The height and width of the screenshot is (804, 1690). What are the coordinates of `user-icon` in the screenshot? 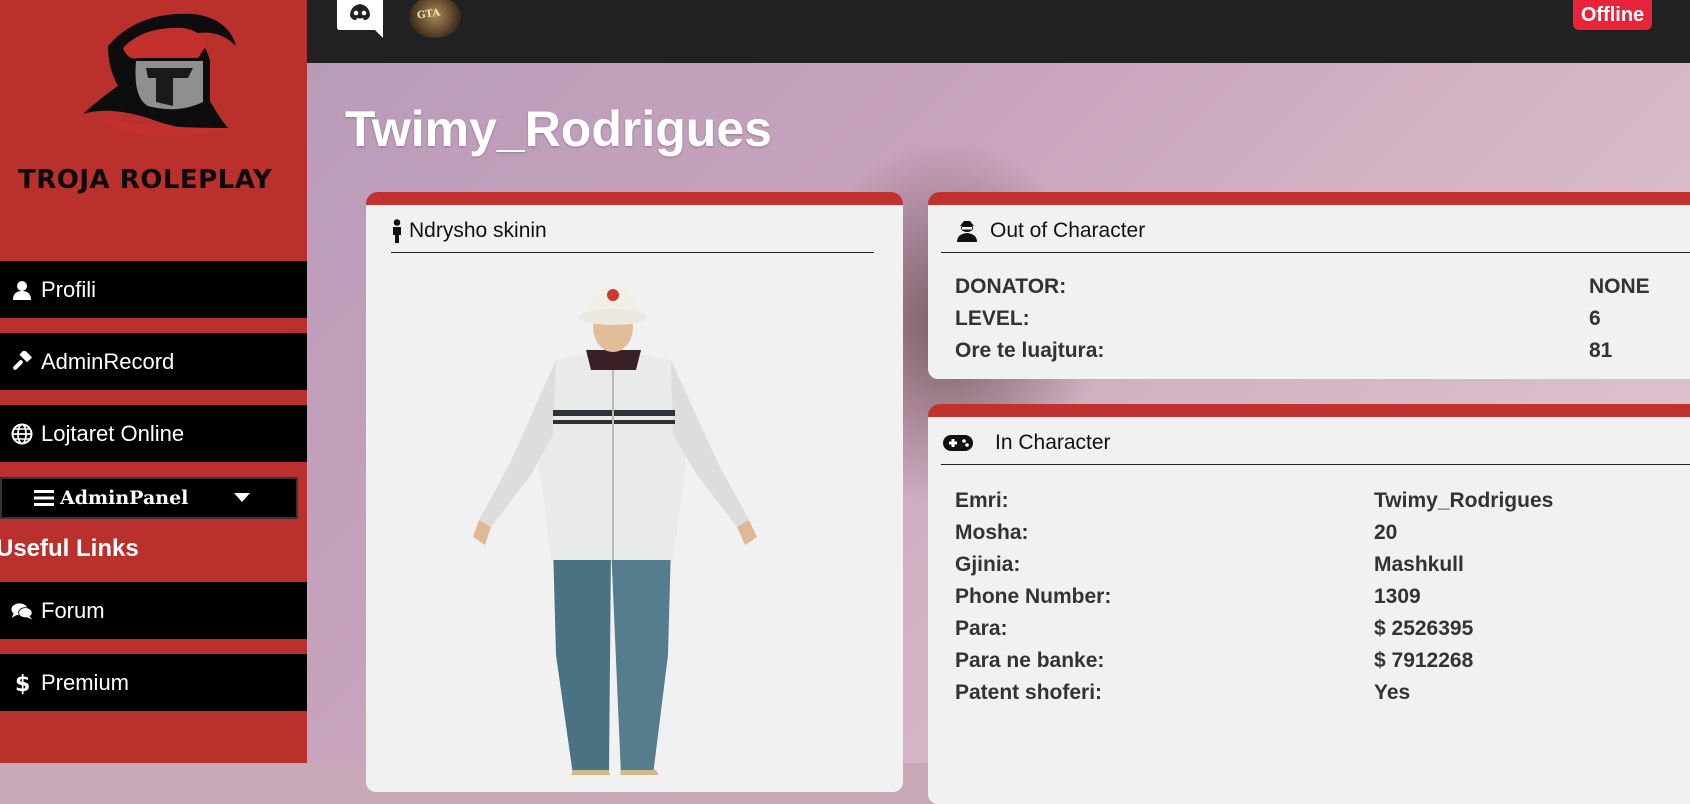 It's located at (22, 290).